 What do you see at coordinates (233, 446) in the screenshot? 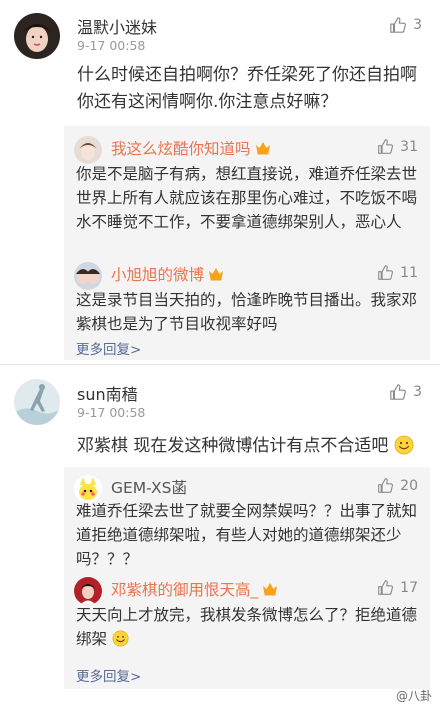
I see `comment-text-label: 邓紫棋 现在发这种微博估计有点不合适吧` at bounding box center [233, 446].